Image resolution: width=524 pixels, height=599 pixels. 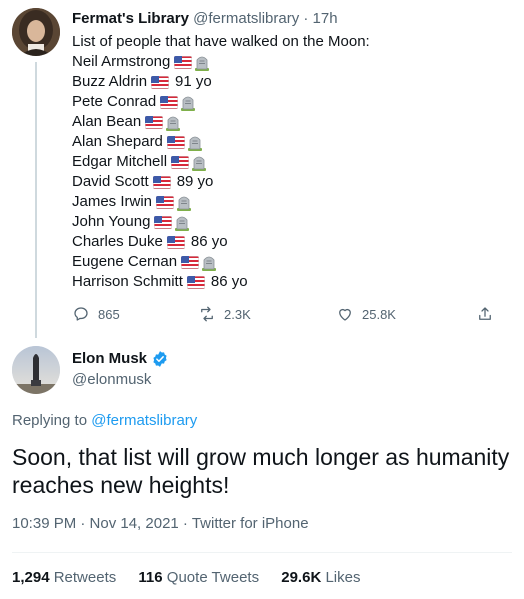 I want to click on replying-to-line: Replying to @fermatslibrary, so click(x=104, y=421).